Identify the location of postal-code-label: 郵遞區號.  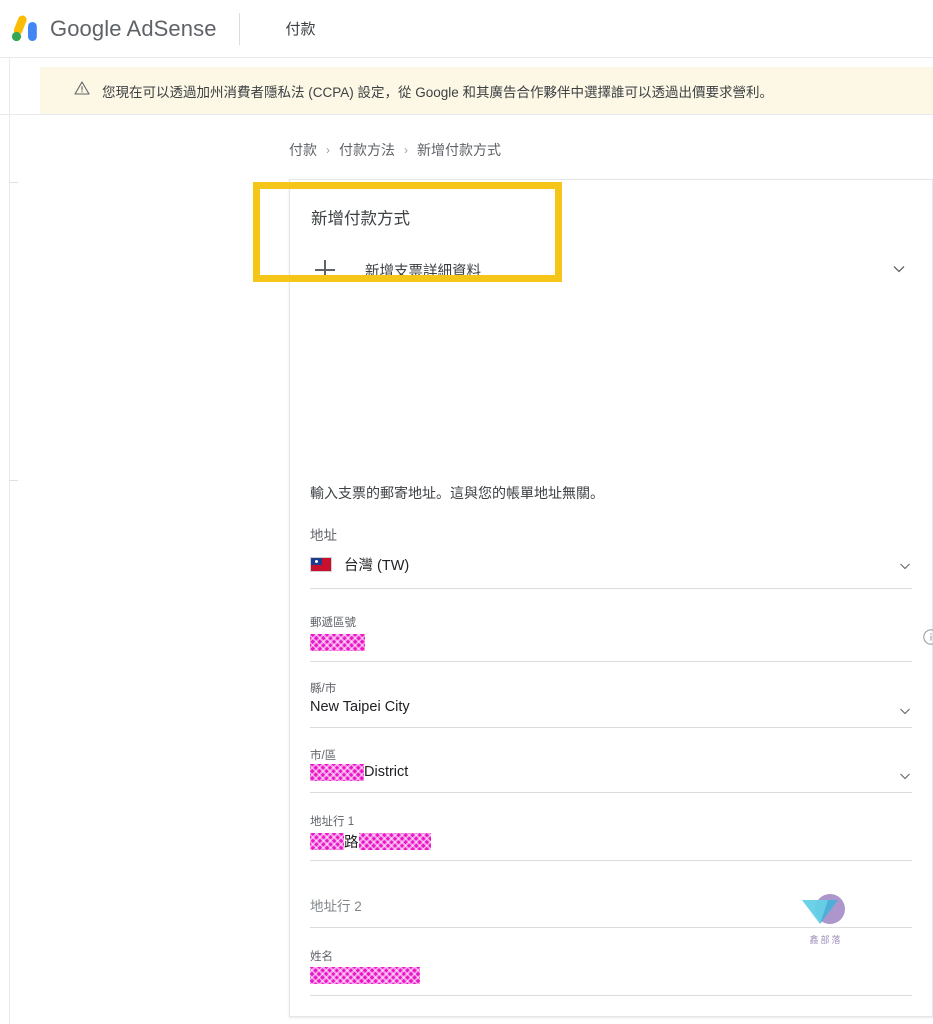
(333, 623).